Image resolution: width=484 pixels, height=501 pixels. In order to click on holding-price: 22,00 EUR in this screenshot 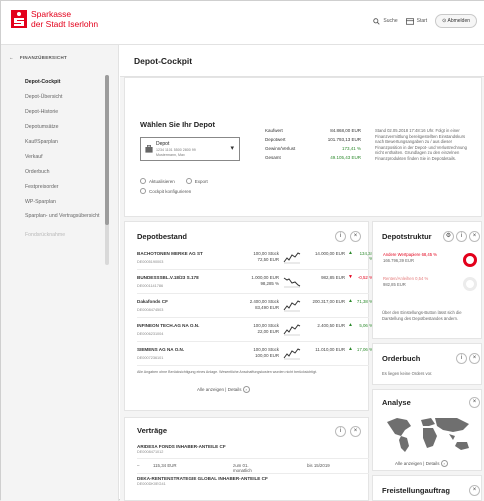, I will do `click(268, 331)`.